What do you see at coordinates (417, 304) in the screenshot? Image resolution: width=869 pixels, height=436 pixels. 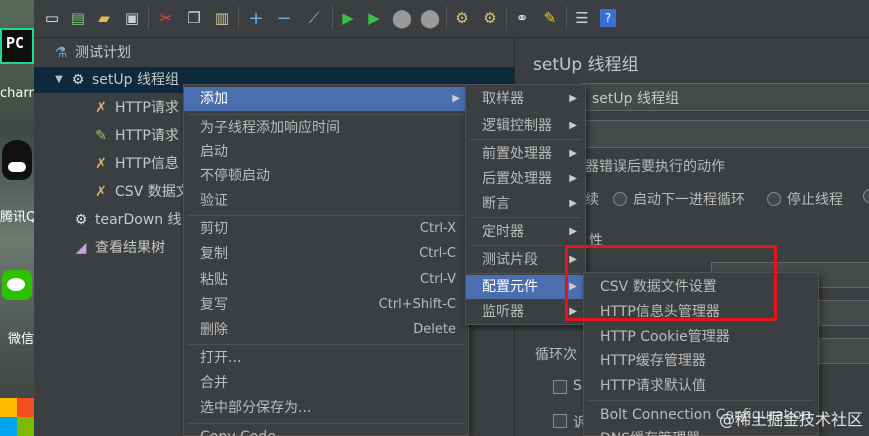 I see `menu-item-accelerator: Ctrl+Shift-C` at bounding box center [417, 304].